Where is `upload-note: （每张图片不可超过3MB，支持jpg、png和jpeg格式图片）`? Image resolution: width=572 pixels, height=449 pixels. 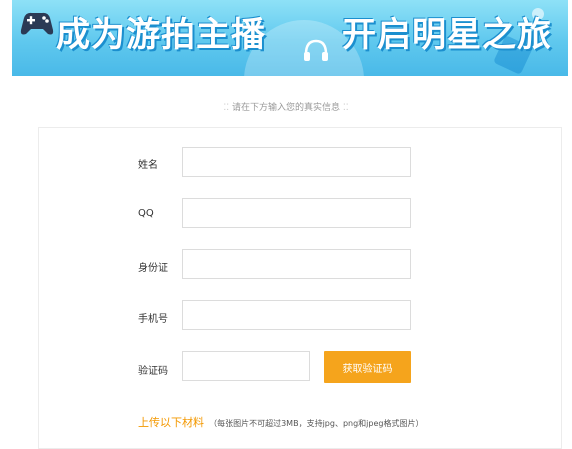 upload-note: （每张图片不可超过3MB，支持jpg、png和jpeg格式图片） is located at coordinates (316, 423).